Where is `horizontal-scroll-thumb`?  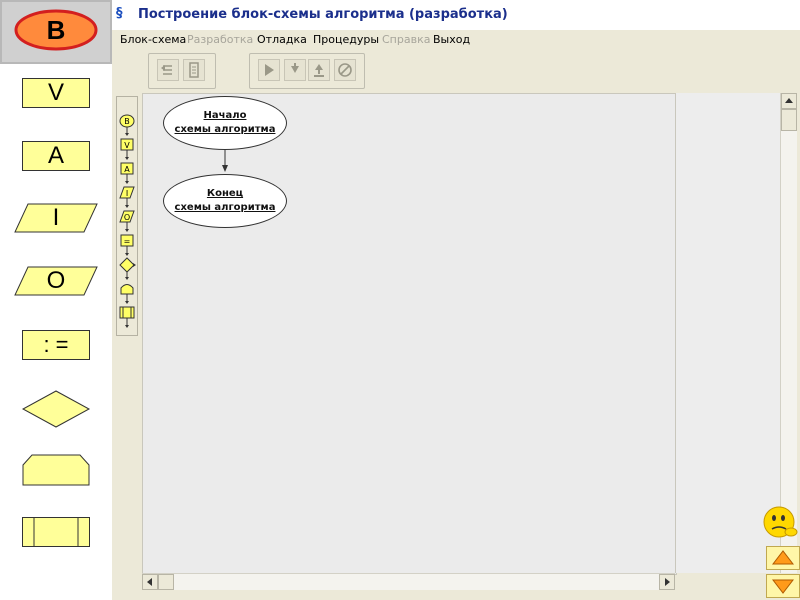
horizontal-scroll-thumb is located at coordinates (166, 582).